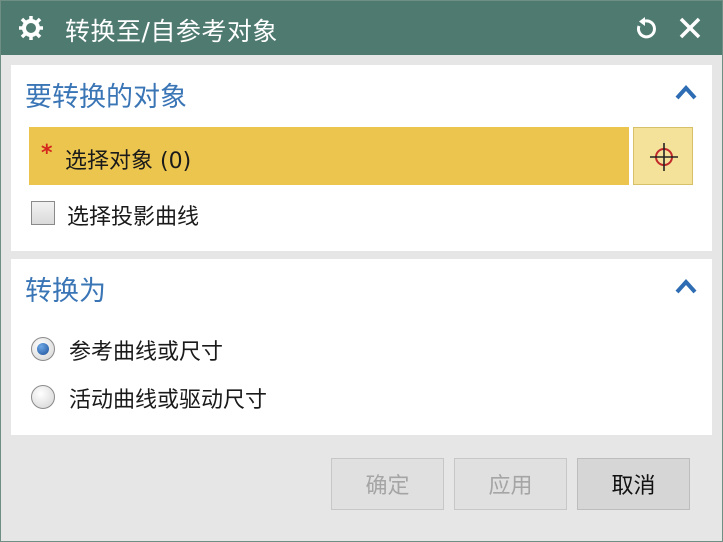 Image resolution: width=723 pixels, height=542 pixels. I want to click on projected-curve-checkbox, so click(43, 213).